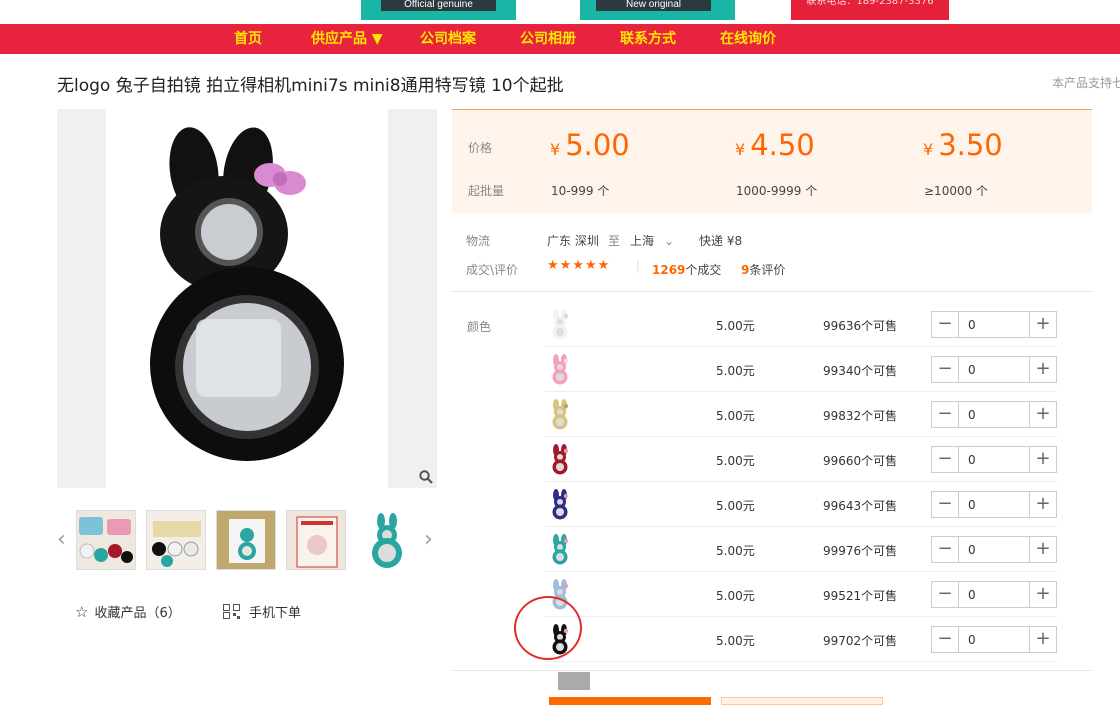 The image size is (1120, 705). What do you see at coordinates (653, 5) in the screenshot?
I see `banner-new-tag: New original` at bounding box center [653, 5].